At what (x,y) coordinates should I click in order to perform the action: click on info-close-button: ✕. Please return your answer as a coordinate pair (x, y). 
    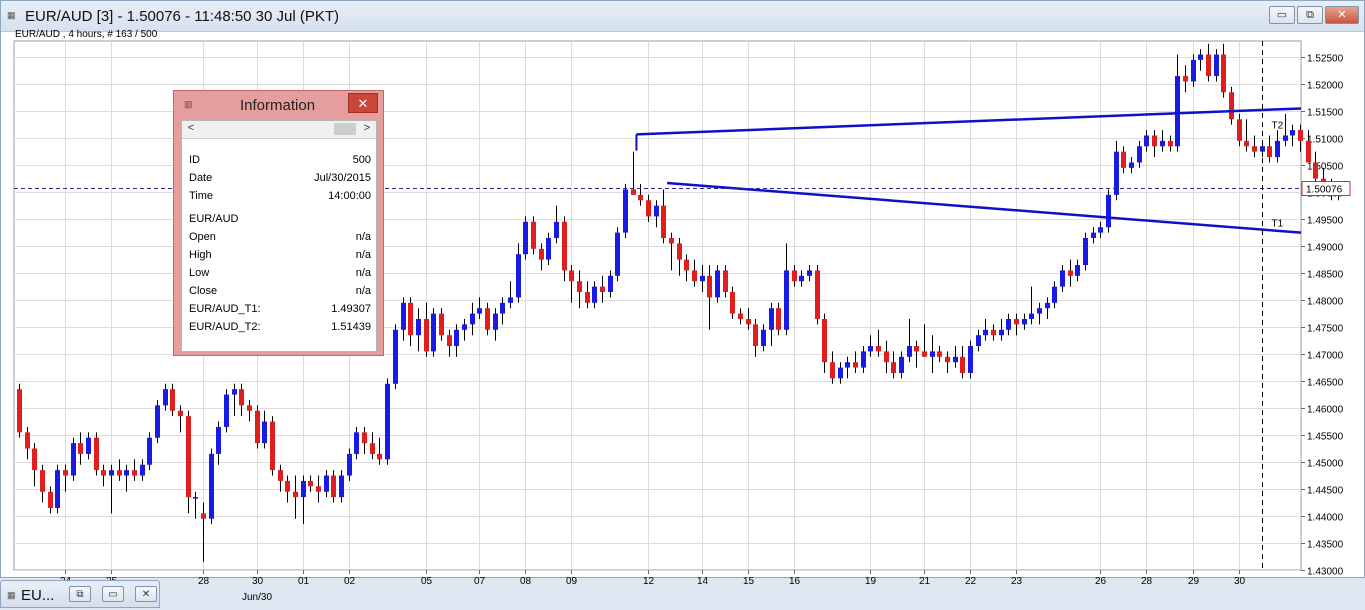
    Looking at the image, I should click on (363, 103).